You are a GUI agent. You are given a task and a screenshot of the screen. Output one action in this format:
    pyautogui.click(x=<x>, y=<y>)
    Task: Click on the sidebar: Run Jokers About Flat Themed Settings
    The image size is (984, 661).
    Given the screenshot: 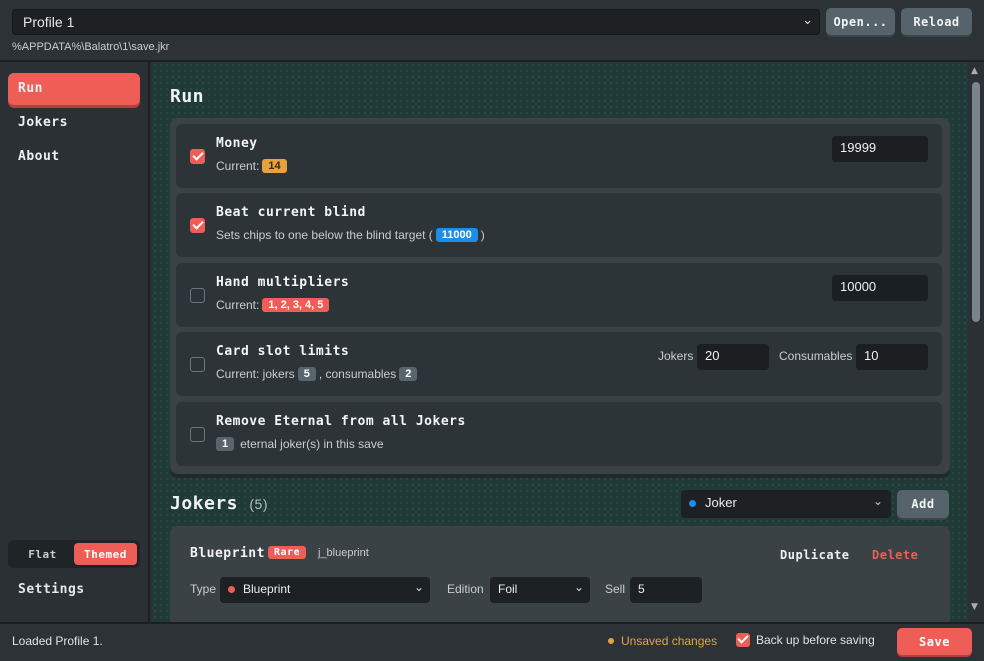 What is the action you would take?
    pyautogui.click(x=75, y=342)
    